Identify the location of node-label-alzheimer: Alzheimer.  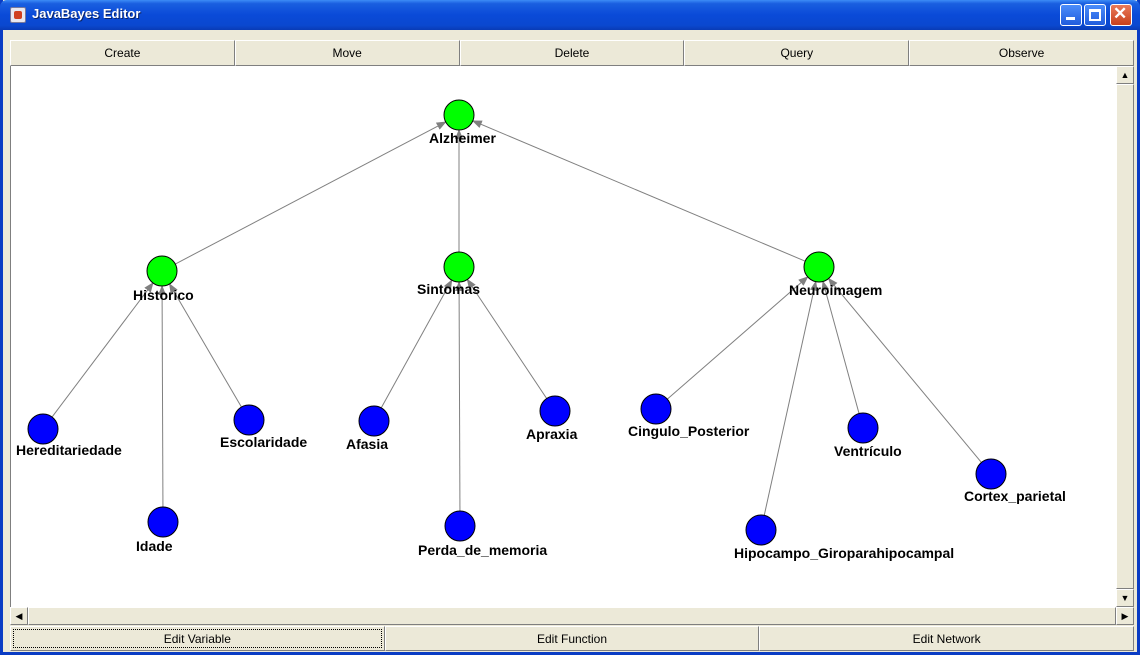
(462, 138).